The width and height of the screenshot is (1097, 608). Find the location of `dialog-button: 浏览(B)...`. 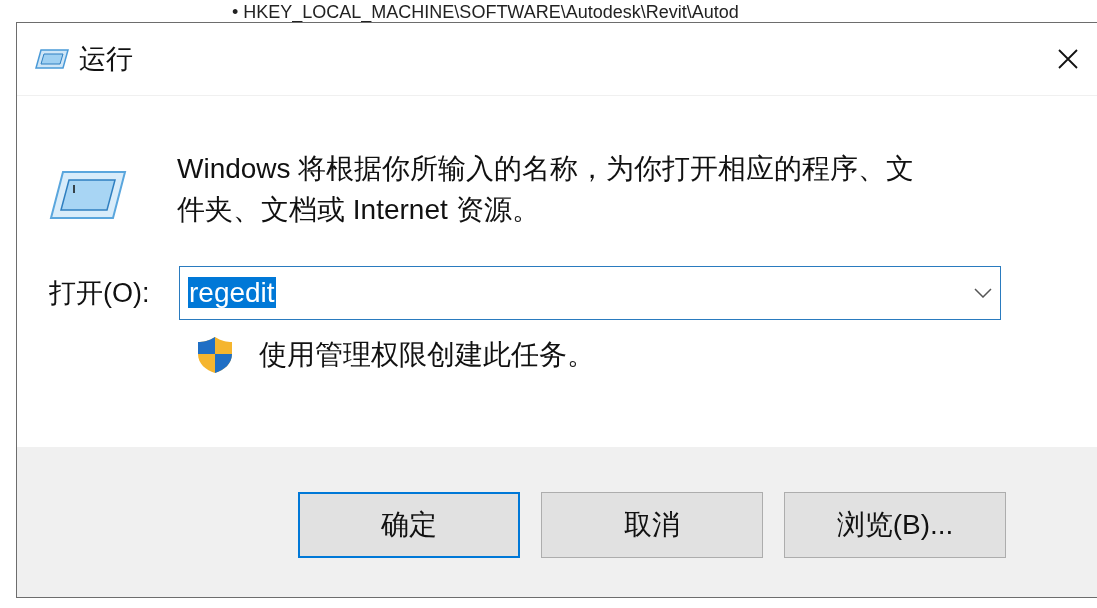

dialog-button: 浏览(B)... is located at coordinates (895, 525).